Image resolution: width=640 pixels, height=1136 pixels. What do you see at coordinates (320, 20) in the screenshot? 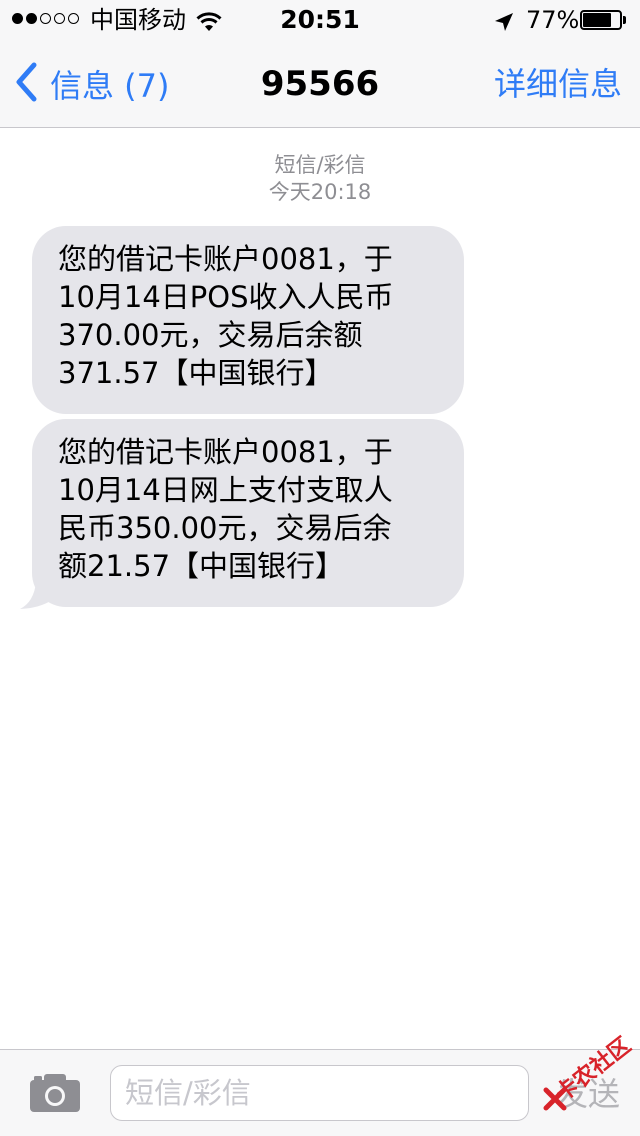
I see `status-bar: 中国移动 20:51 77%` at bounding box center [320, 20].